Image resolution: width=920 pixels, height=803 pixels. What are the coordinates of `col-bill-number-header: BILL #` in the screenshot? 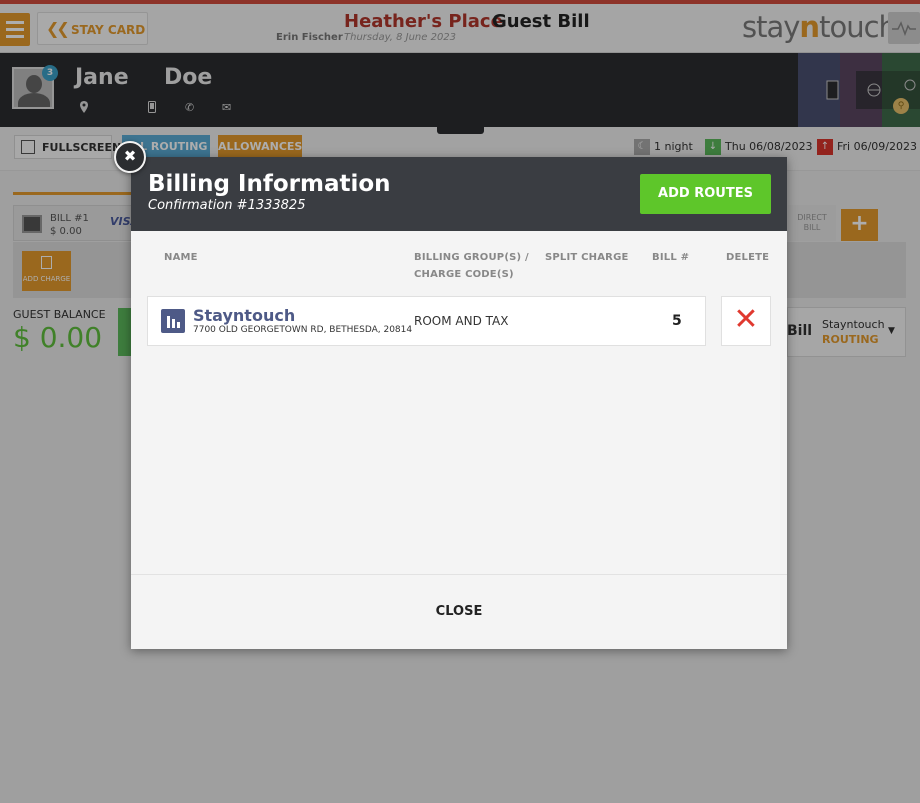 It's located at (671, 257).